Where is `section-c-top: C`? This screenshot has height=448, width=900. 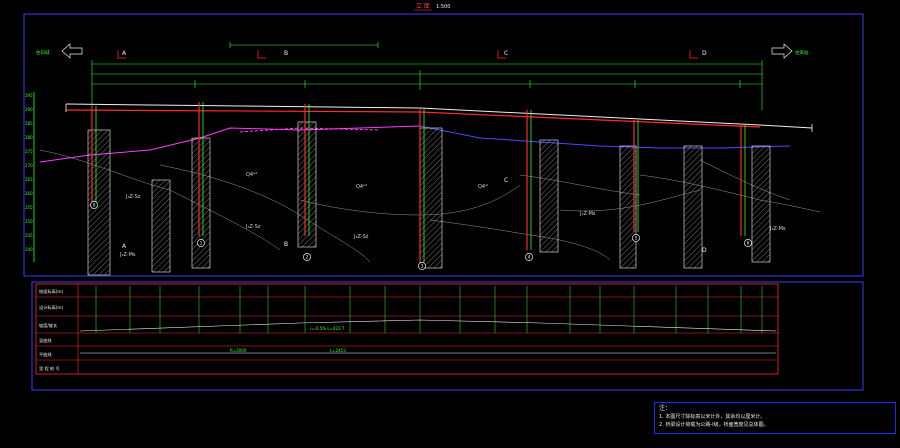
section-c-top: C is located at coordinates (506, 53).